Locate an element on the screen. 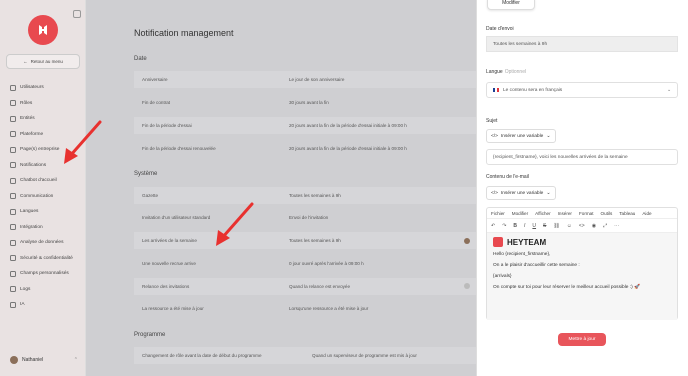 The image size is (688, 376). sidebar-item-communication: Communication is located at coordinates (46, 197).